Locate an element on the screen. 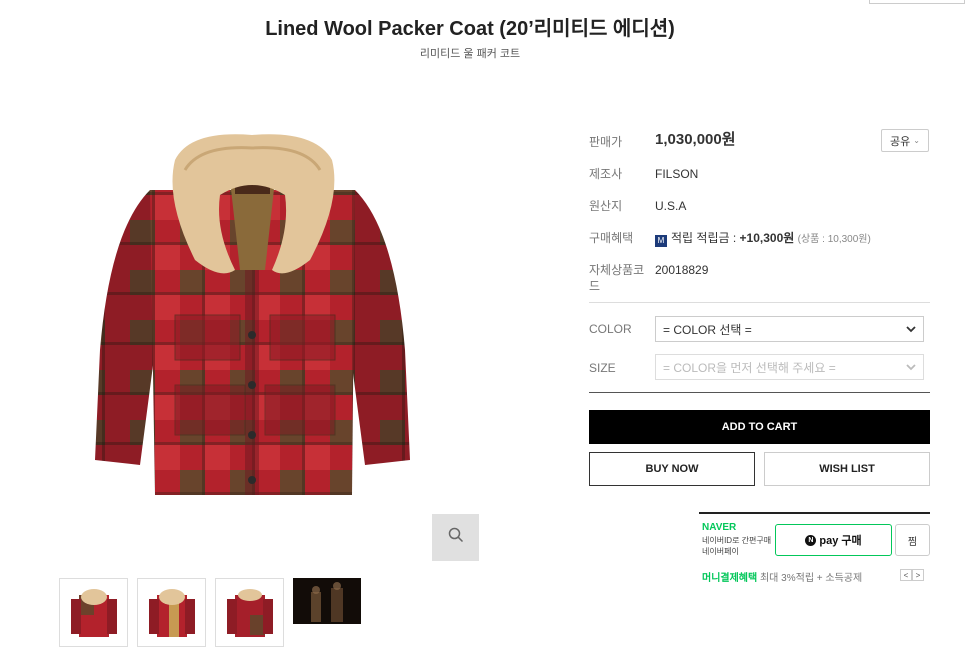 The width and height of the screenshot is (966, 652). naver-pay-button: N pay 구매 is located at coordinates (833, 540).